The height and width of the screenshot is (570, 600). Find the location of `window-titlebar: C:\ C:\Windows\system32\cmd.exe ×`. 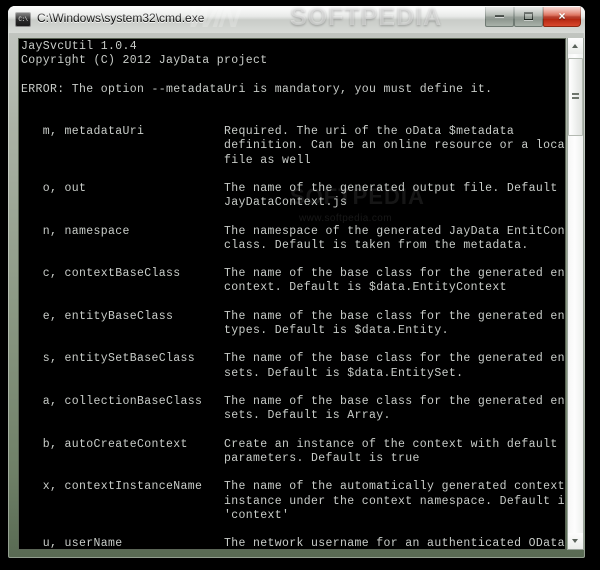

window-titlebar: C:\ C:\Windows\system32\cmd.exe × is located at coordinates (296, 19).